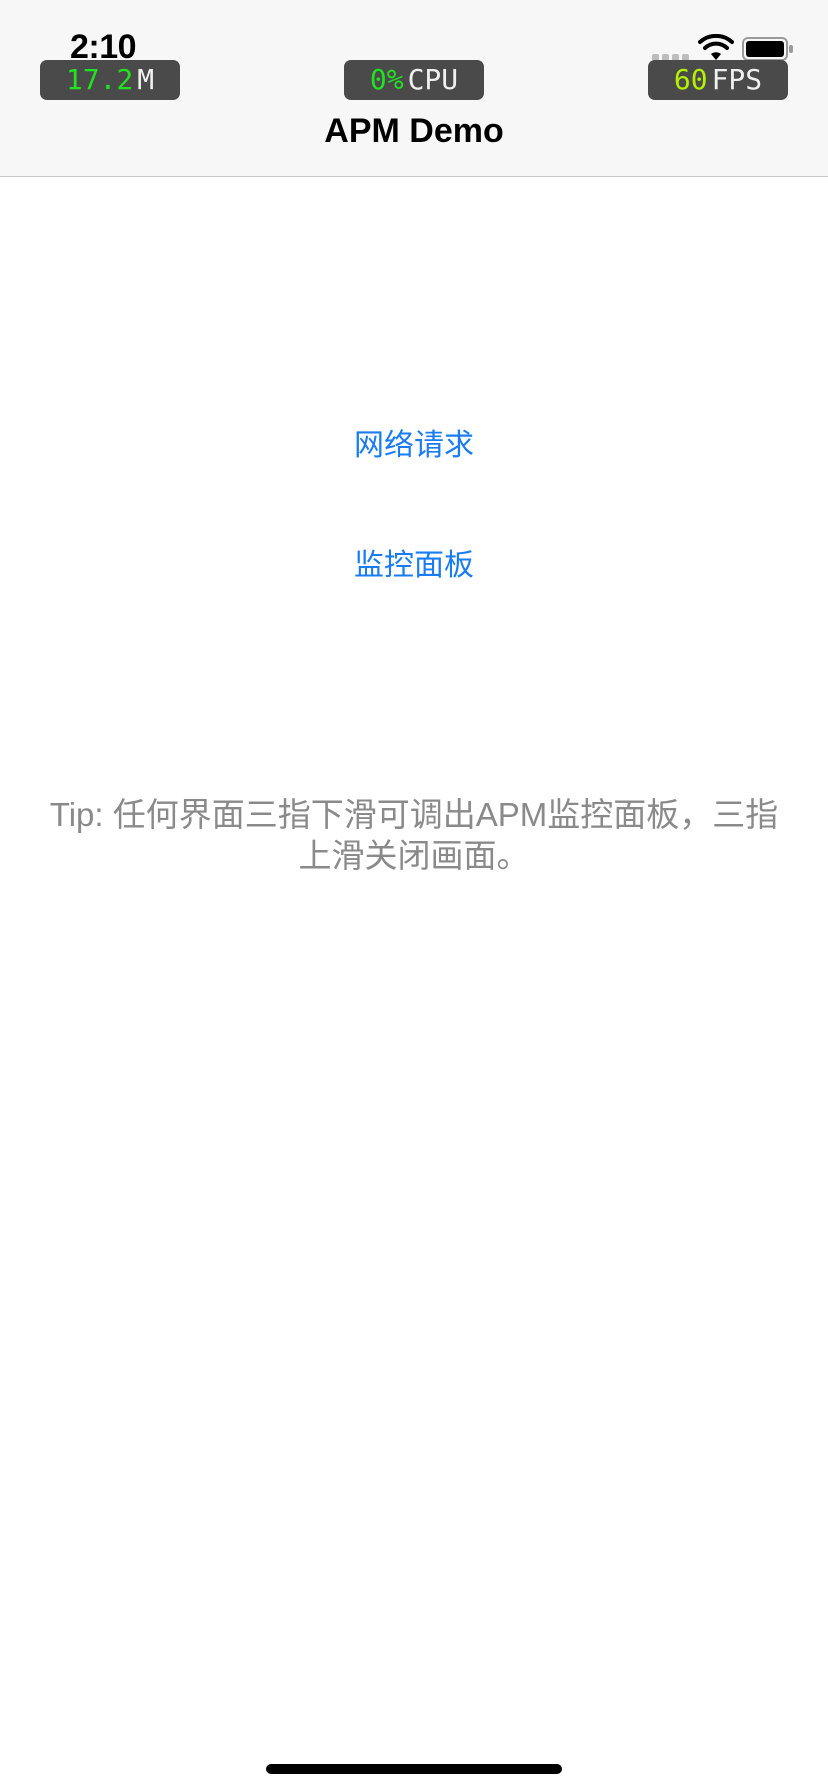  Describe the element at coordinates (433, 79) in the screenshot. I see `cpu-unit: CPU` at that location.